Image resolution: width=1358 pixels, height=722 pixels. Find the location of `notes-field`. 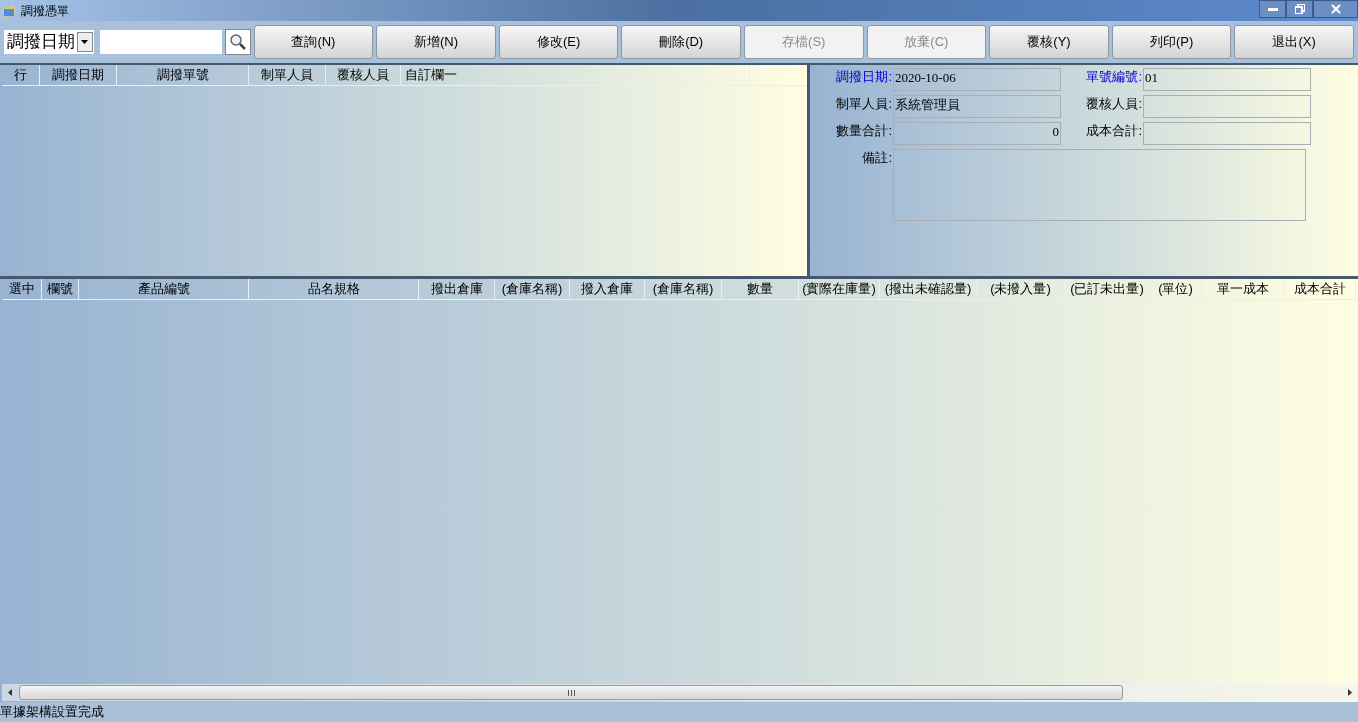

notes-field is located at coordinates (1099, 185).